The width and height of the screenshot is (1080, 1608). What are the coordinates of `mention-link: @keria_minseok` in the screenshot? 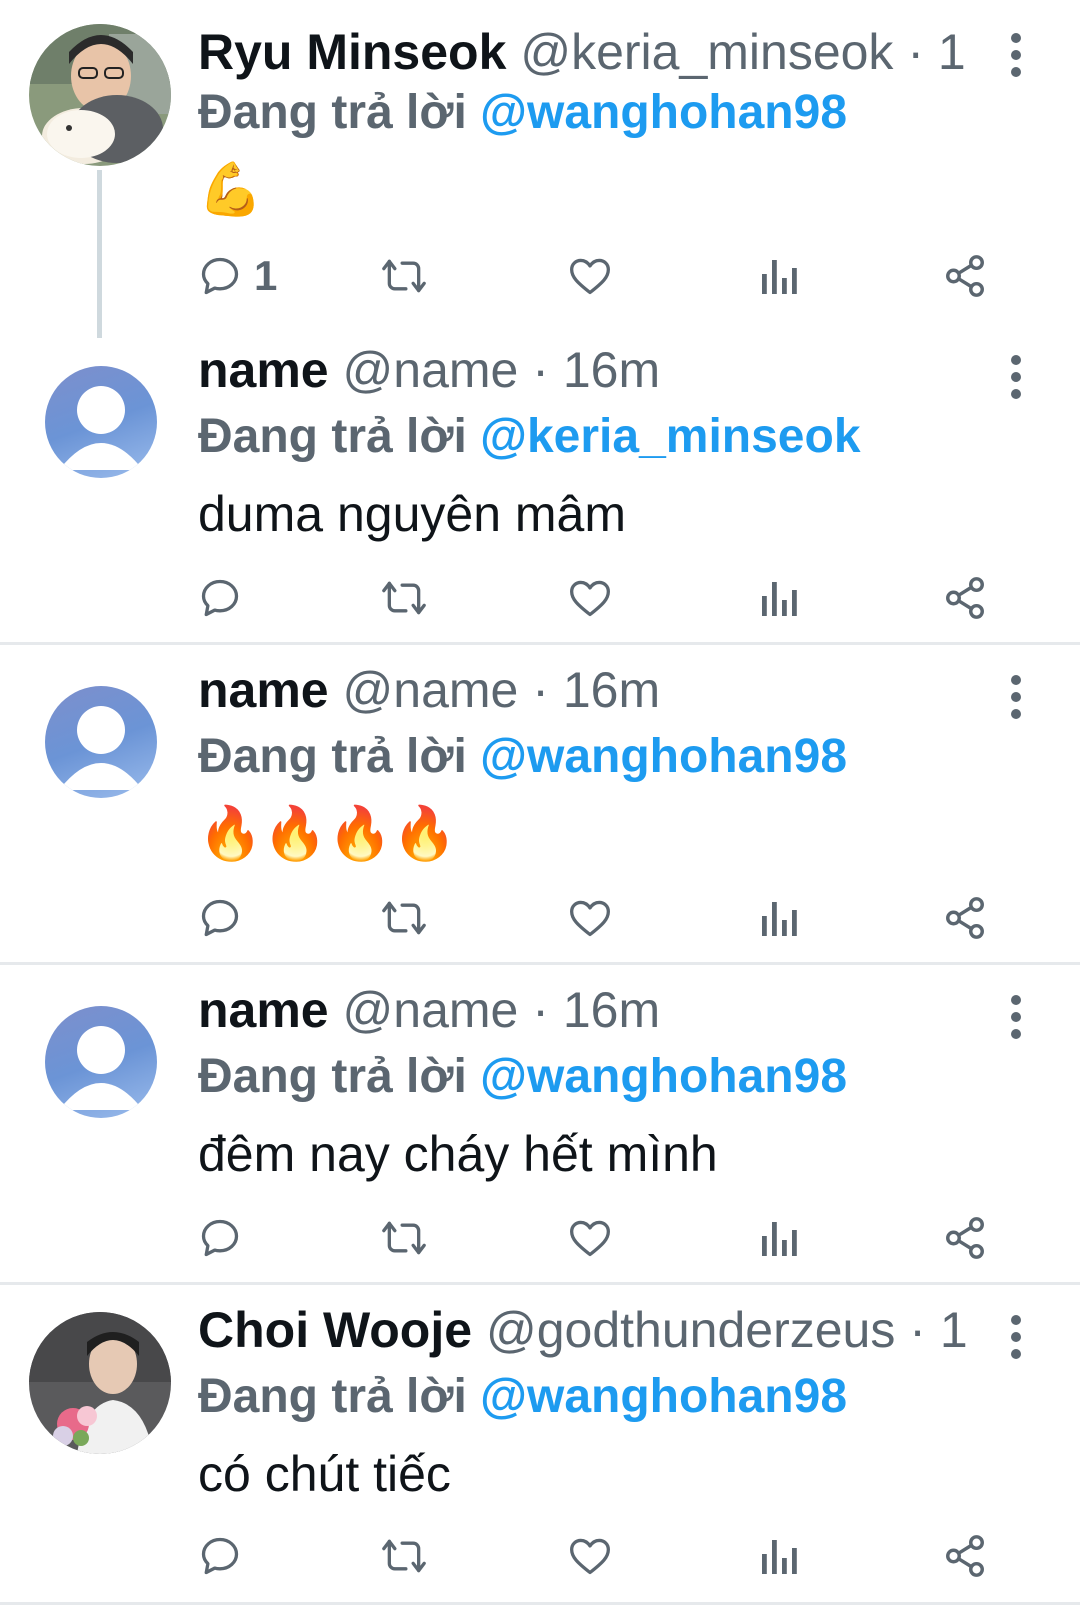 It's located at (670, 436).